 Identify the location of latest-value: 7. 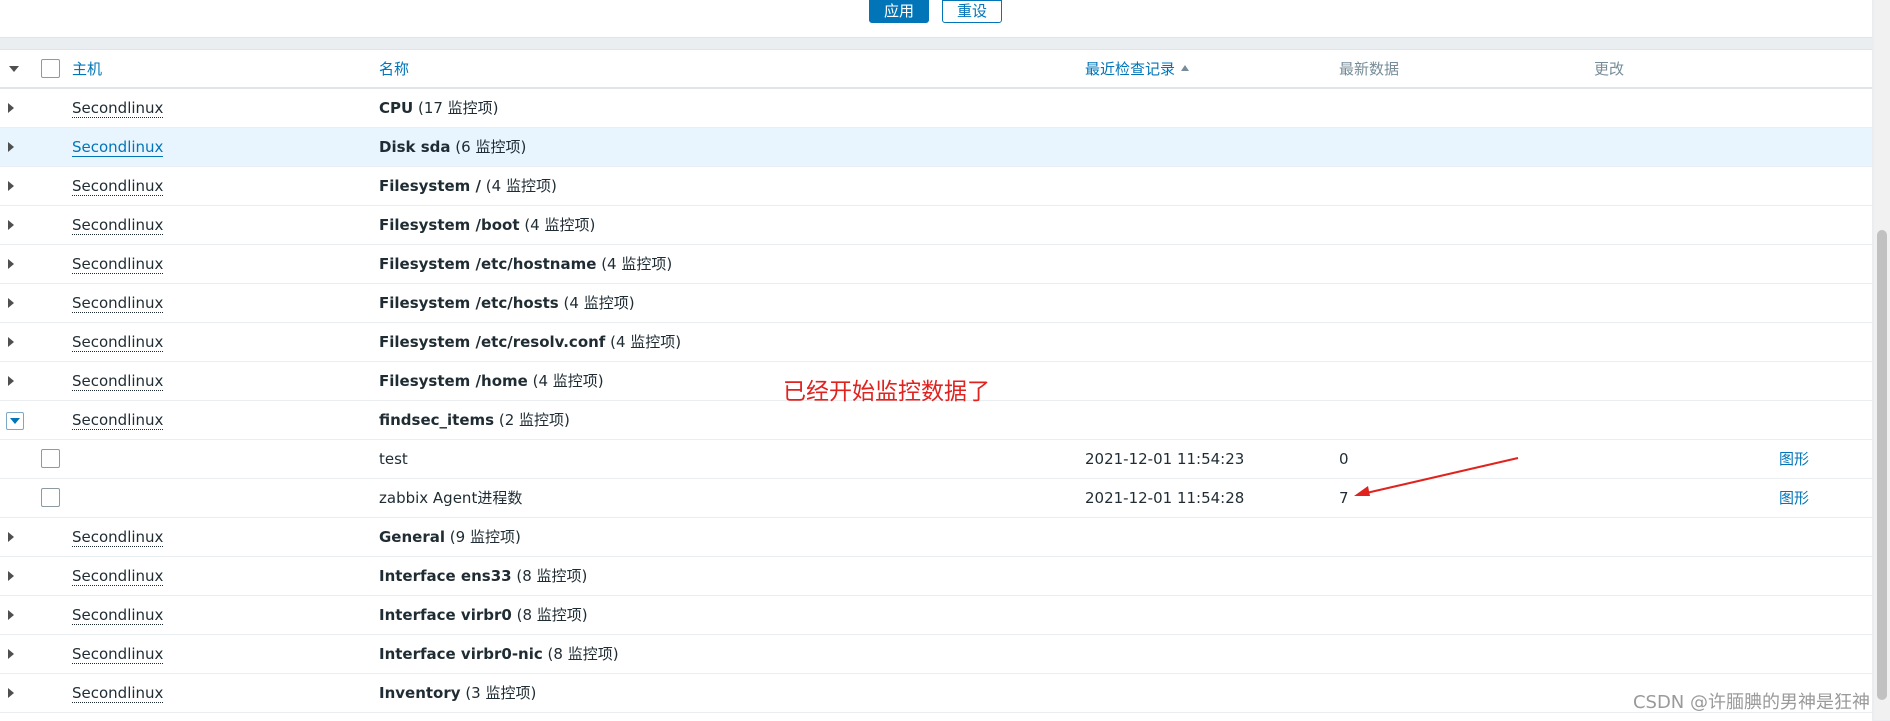
(1344, 498).